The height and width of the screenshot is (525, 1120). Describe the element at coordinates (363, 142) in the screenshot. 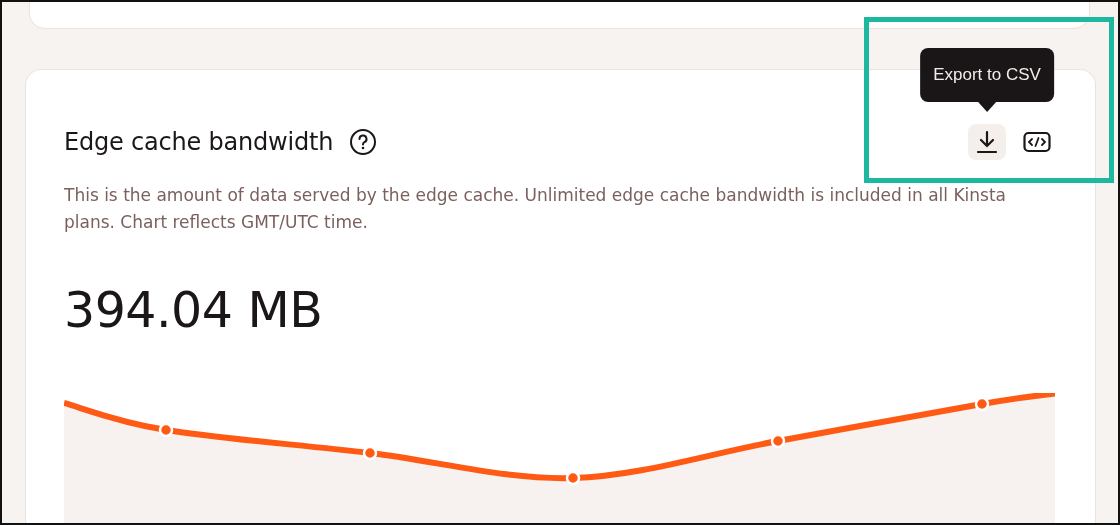

I see `help-icon` at that location.